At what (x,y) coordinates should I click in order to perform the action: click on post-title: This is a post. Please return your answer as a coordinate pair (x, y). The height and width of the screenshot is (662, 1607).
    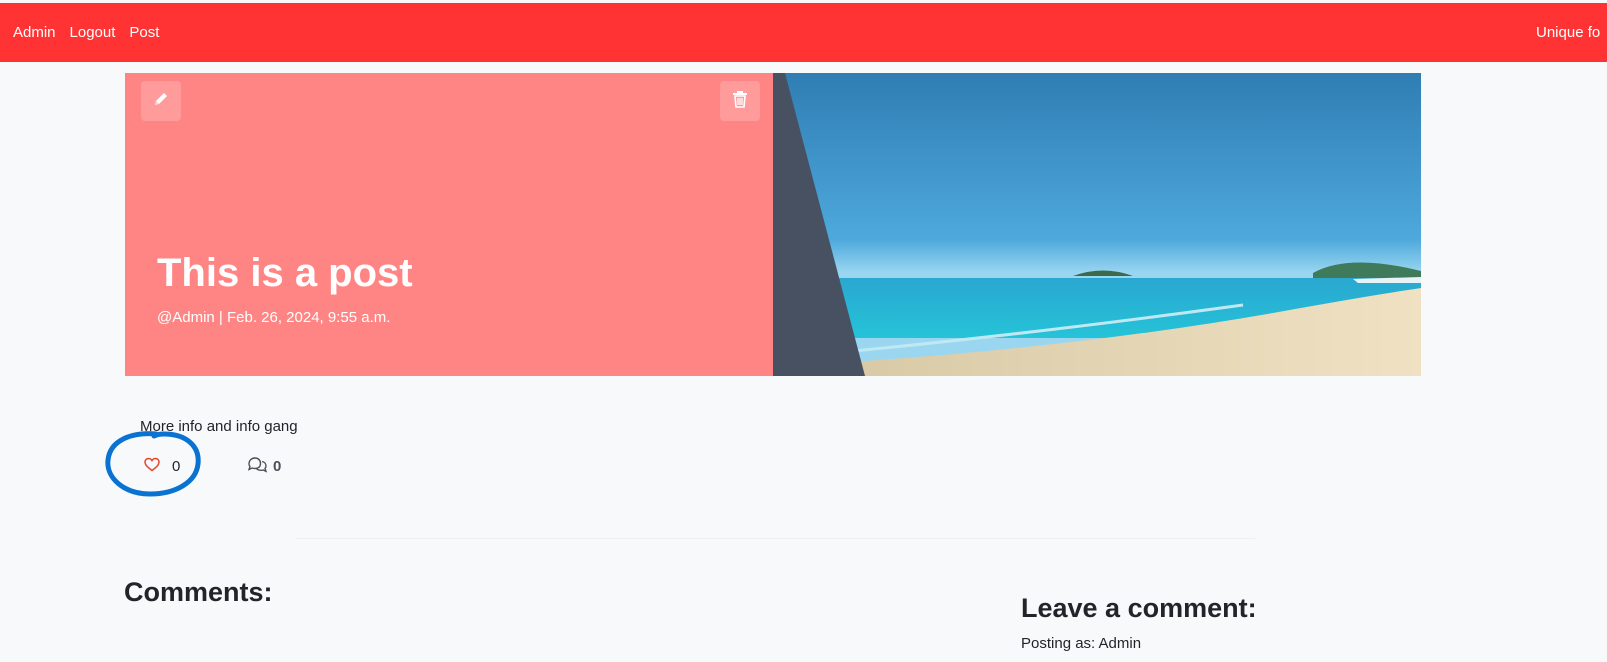
    Looking at the image, I should click on (285, 273).